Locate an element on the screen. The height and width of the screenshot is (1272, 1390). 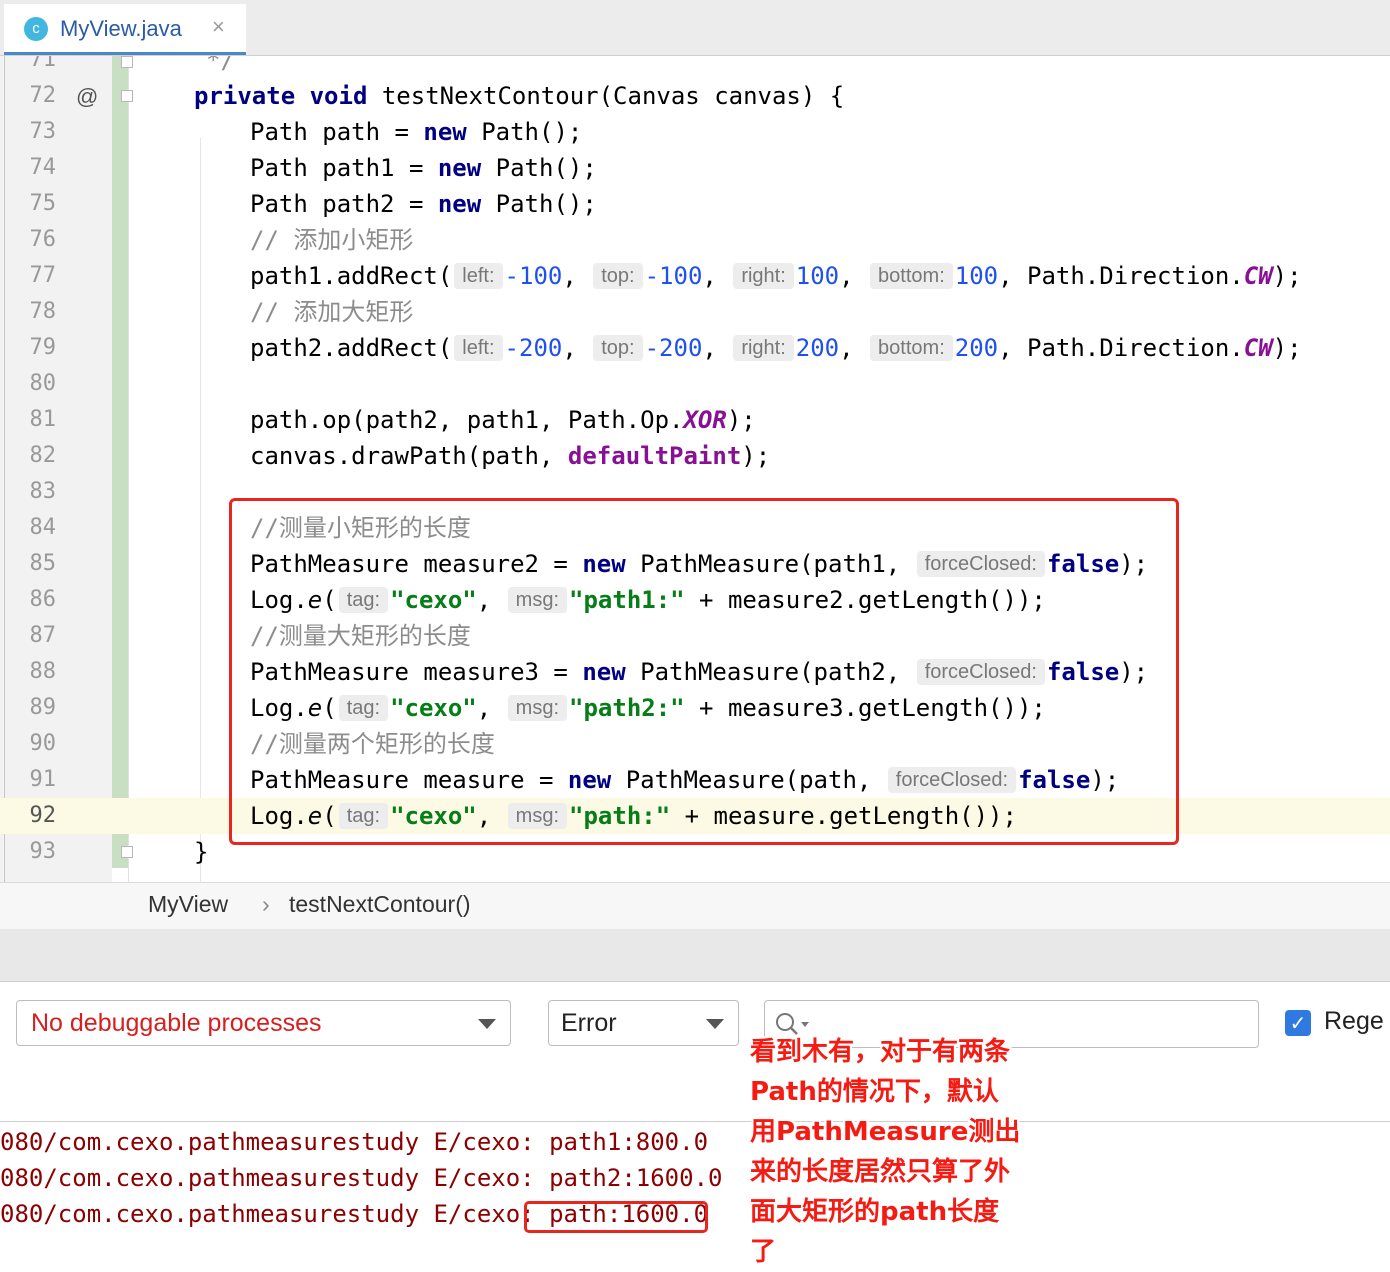
line-number: 73 is located at coordinates (43, 131).